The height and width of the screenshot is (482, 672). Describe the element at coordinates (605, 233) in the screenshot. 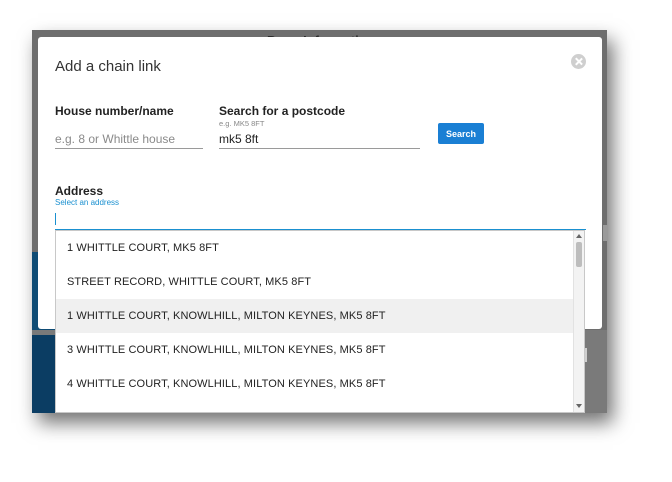

I see `background-right-line` at that location.